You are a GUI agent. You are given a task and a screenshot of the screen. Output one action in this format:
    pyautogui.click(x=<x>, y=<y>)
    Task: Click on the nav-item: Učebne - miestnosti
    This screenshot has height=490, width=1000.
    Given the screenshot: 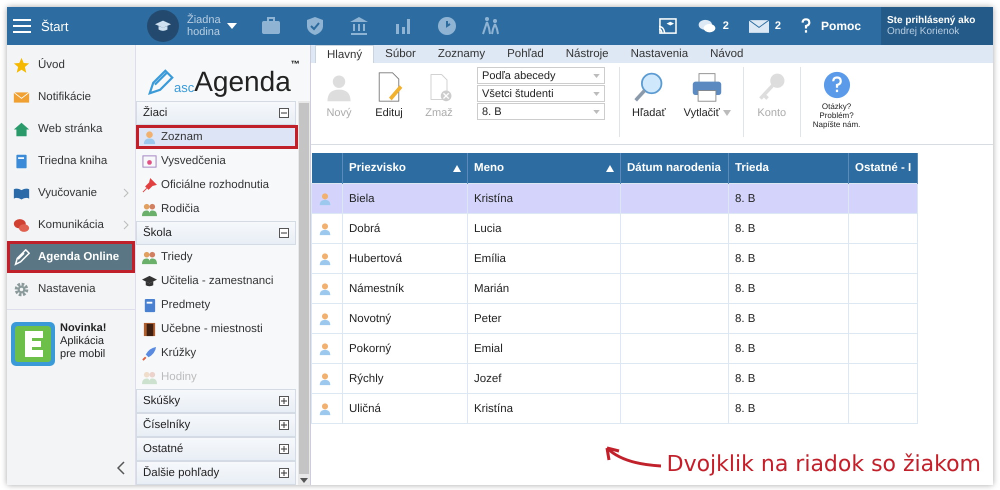 What is the action you would take?
    pyautogui.click(x=217, y=329)
    